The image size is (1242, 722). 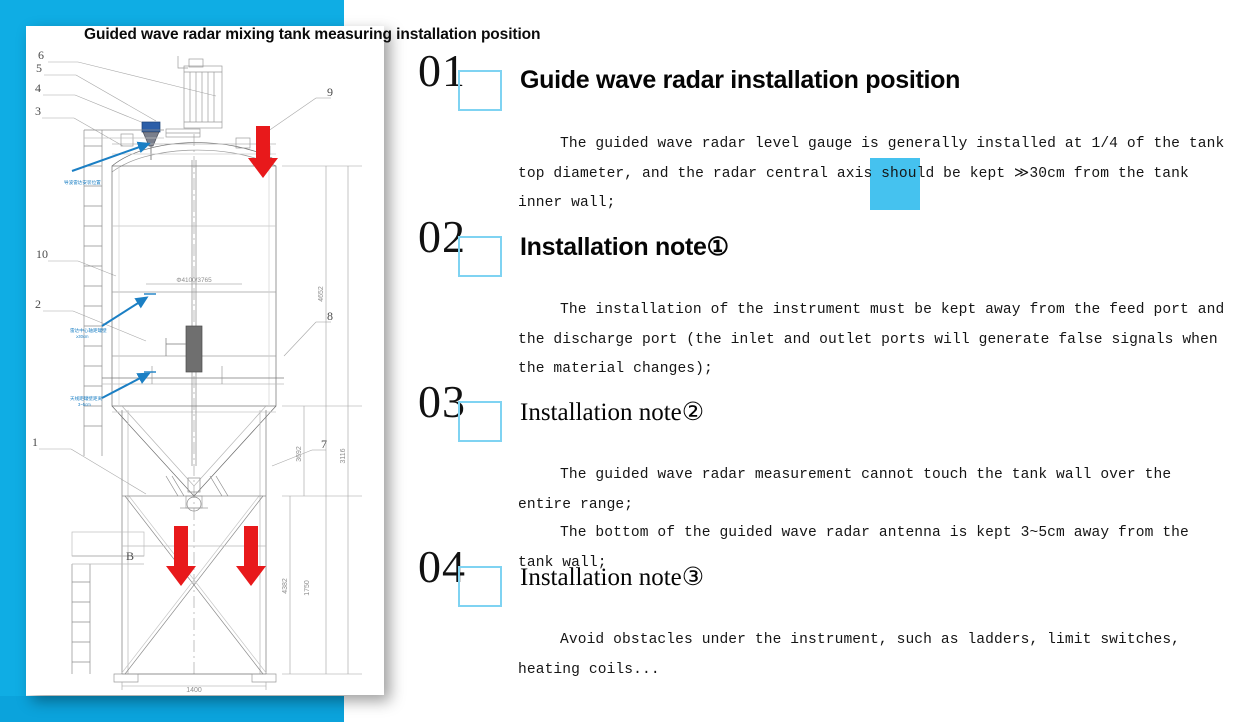 What do you see at coordinates (82, 336) in the screenshot?
I see `annotation-wall-distance-value: ≥30cm` at bounding box center [82, 336].